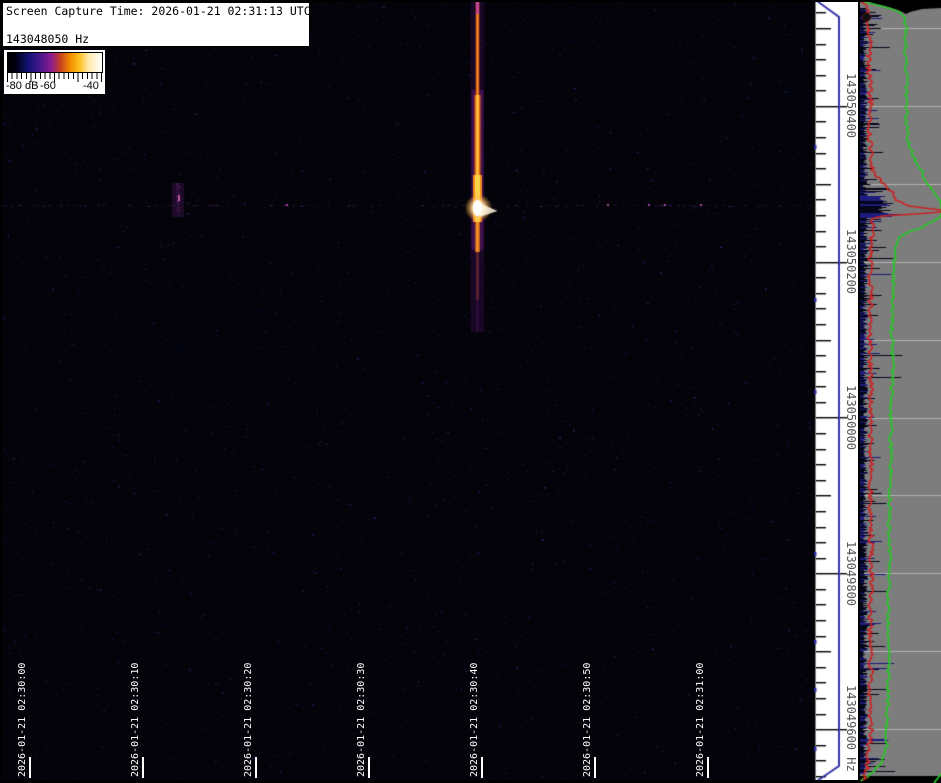  Describe the element at coordinates (851, 262) in the screenshot. I see `frequency-label: 143050200` at that location.